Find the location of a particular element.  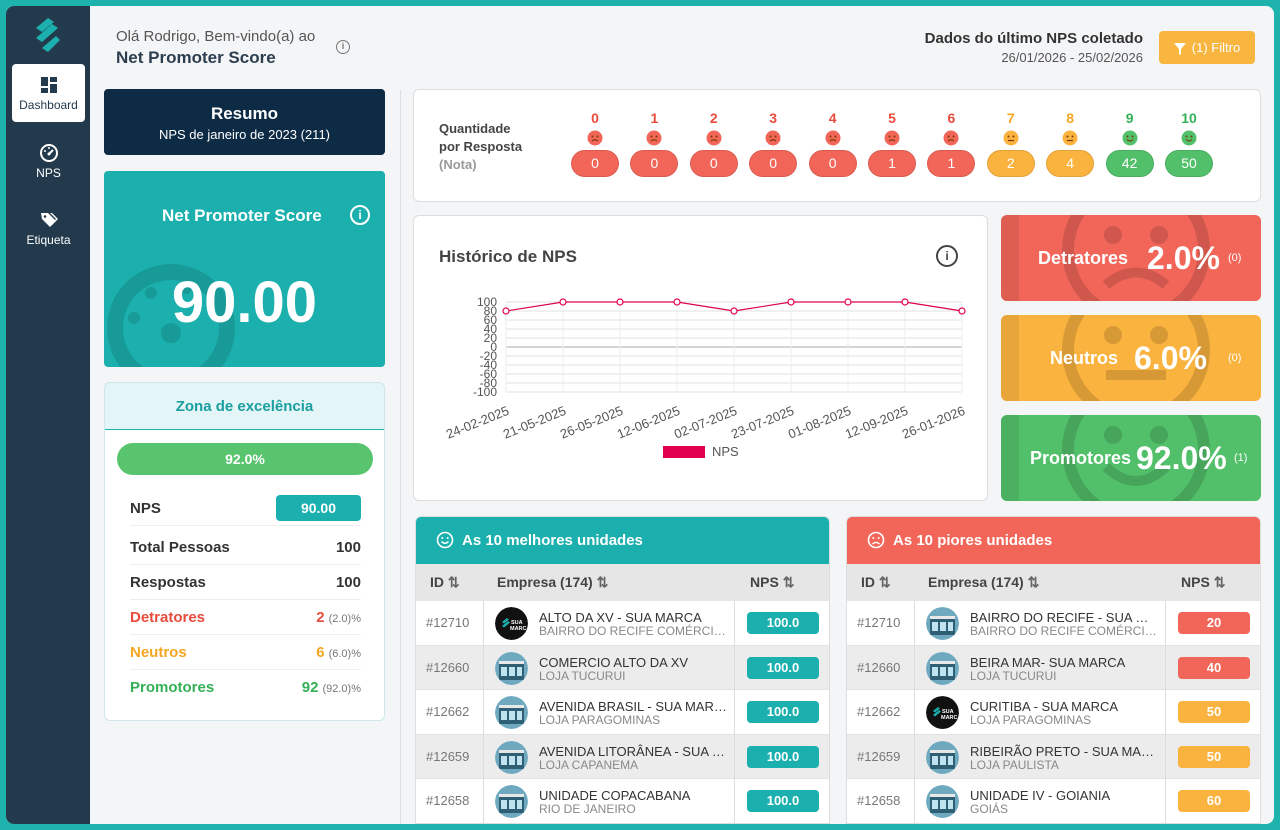

legend-swatch is located at coordinates (684, 452).